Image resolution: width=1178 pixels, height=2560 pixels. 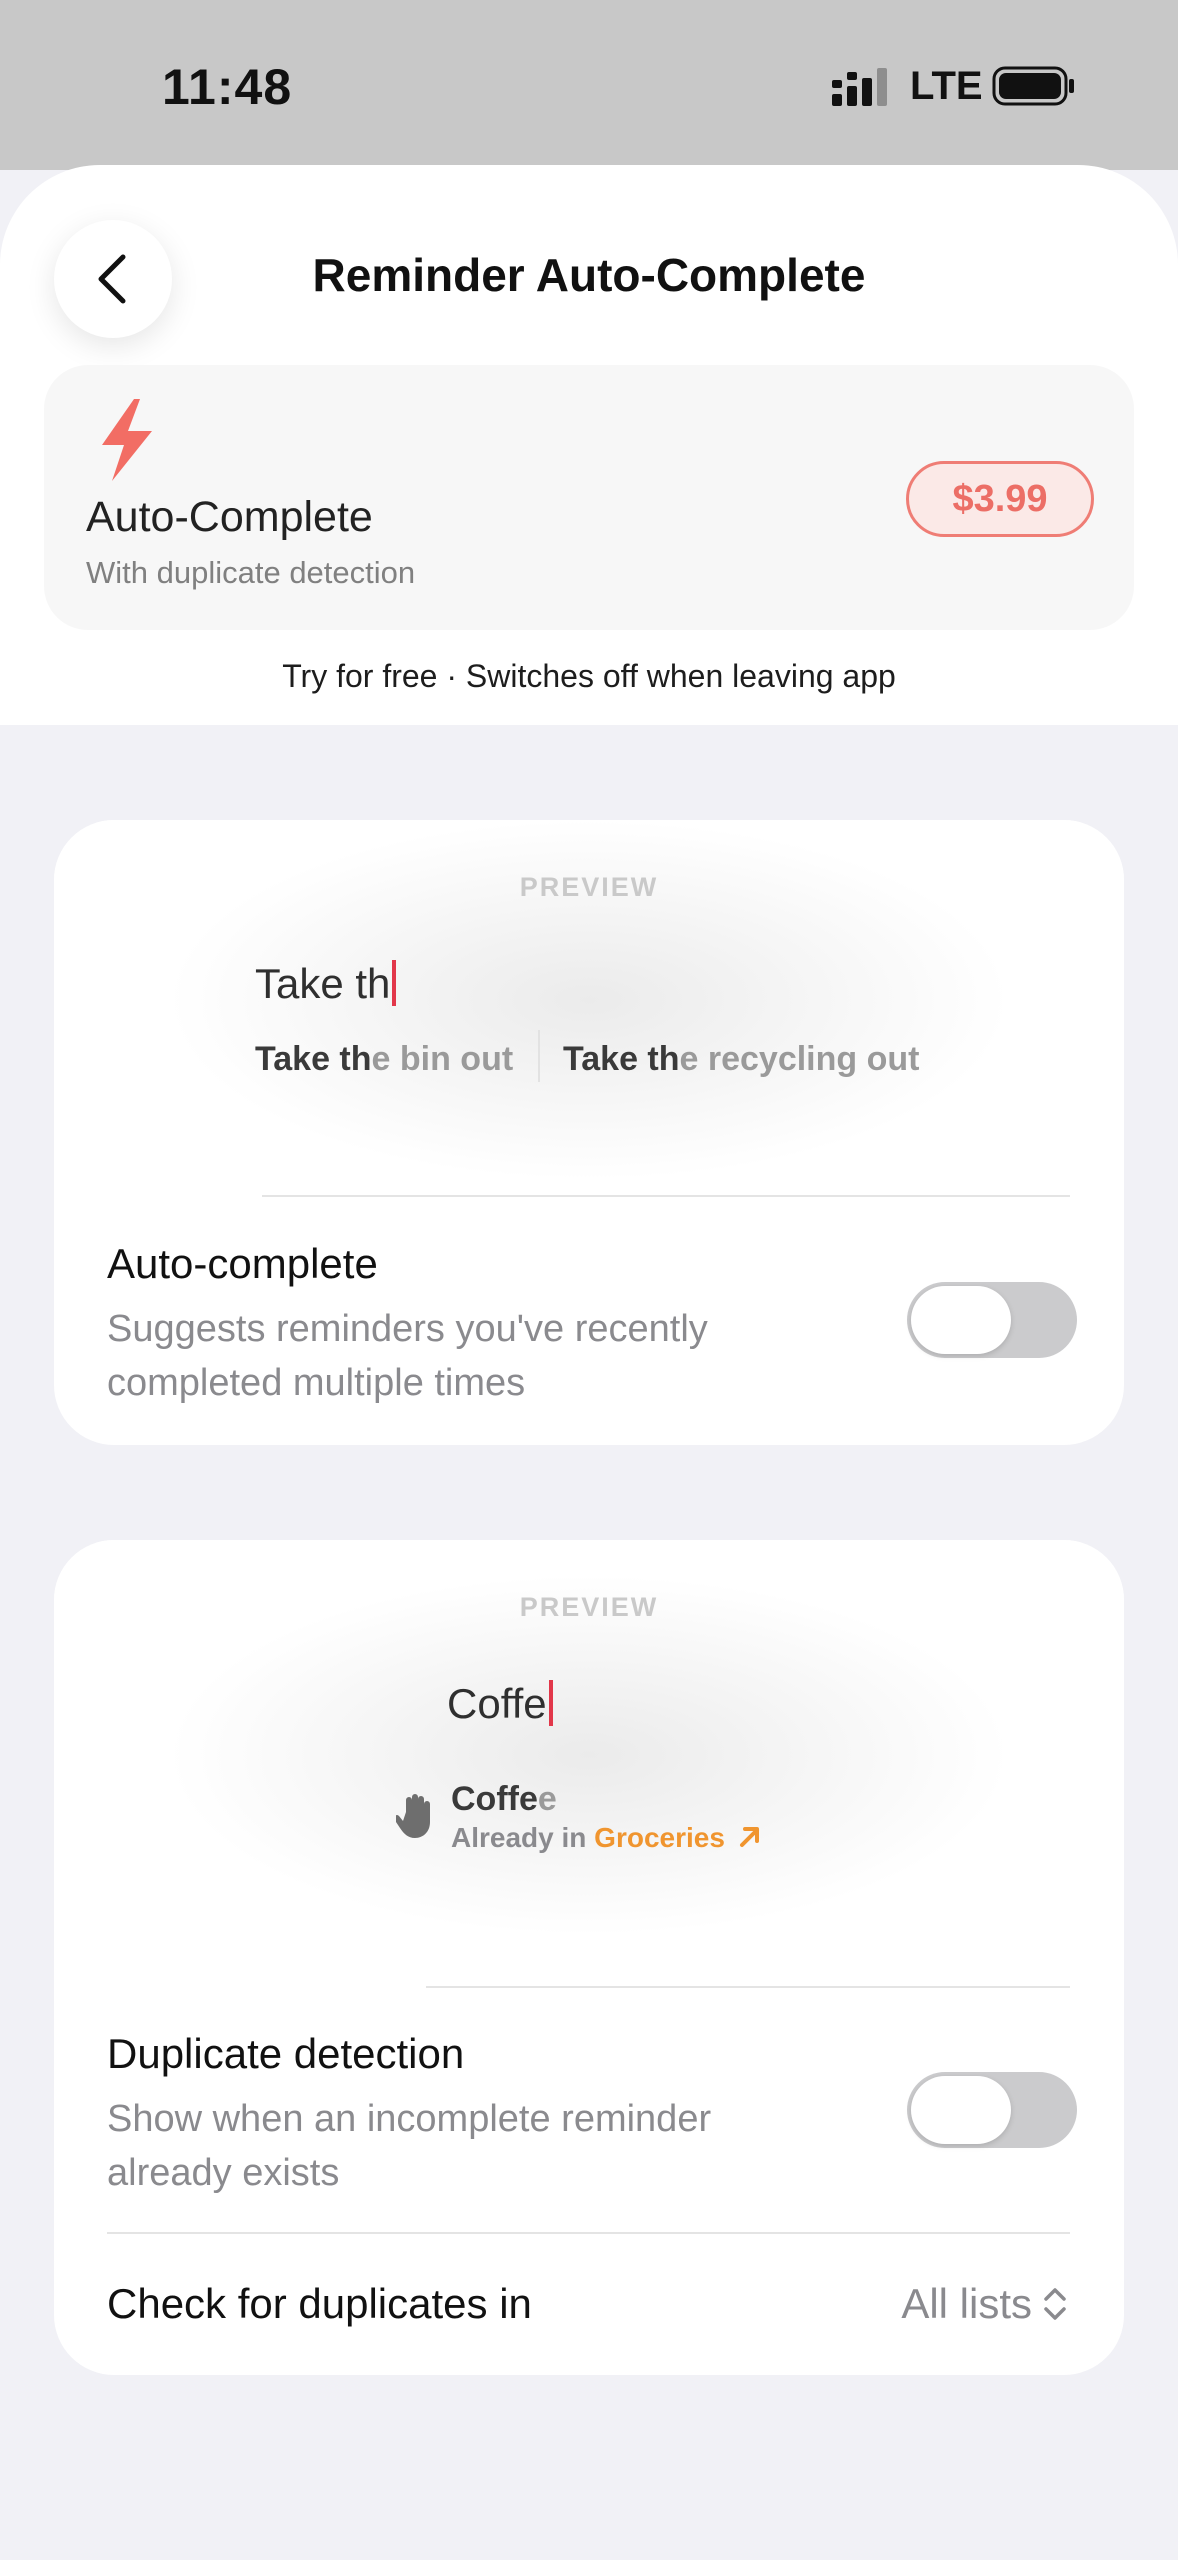 What do you see at coordinates (946, 86) in the screenshot?
I see `network-type: LTE` at bounding box center [946, 86].